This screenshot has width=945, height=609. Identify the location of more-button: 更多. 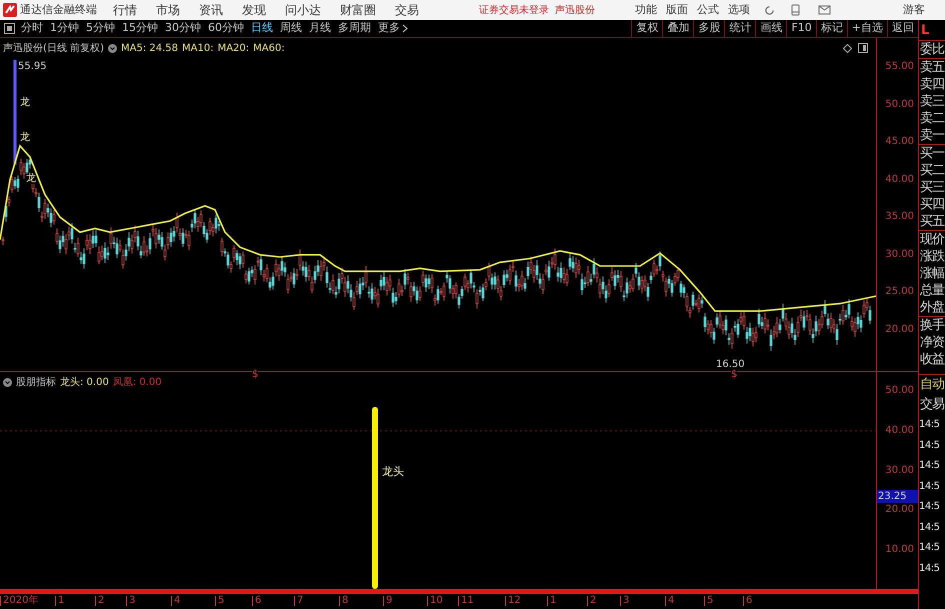
(393, 28).